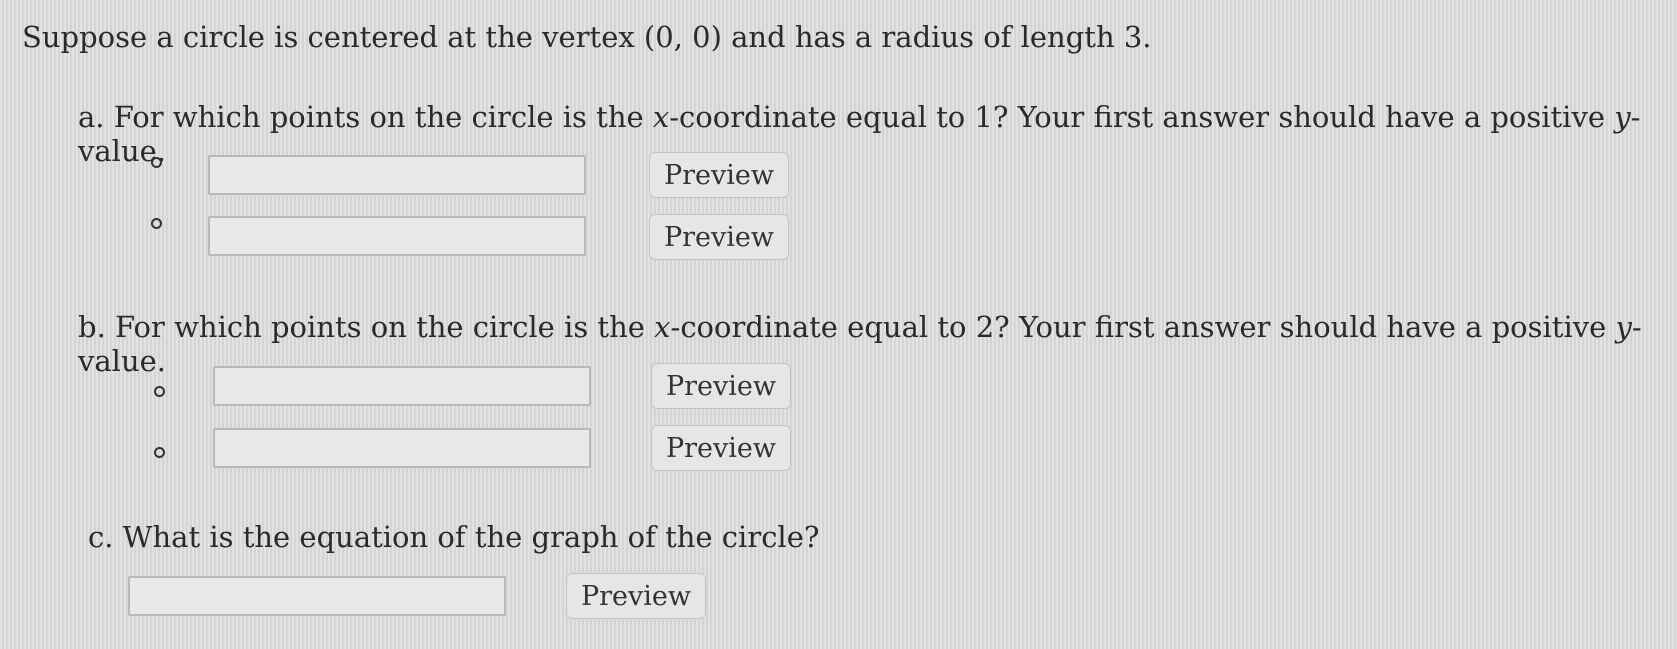 The height and width of the screenshot is (649, 1677). Describe the element at coordinates (719, 237) in the screenshot. I see `preview-a2-button: Preview` at that location.